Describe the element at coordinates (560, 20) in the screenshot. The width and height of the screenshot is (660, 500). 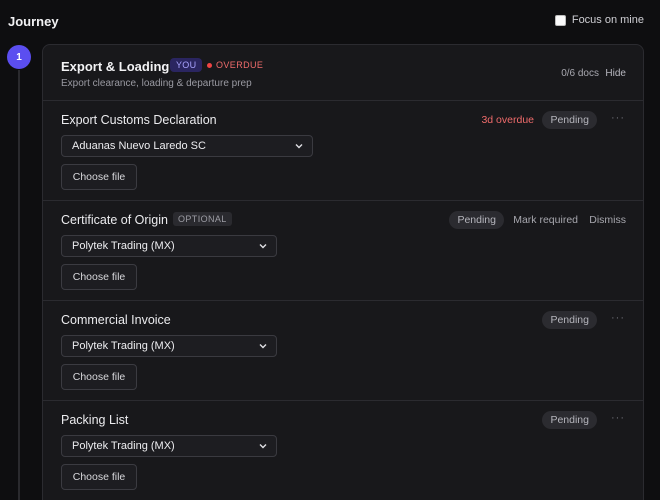
I see `focus-checkbox` at that location.